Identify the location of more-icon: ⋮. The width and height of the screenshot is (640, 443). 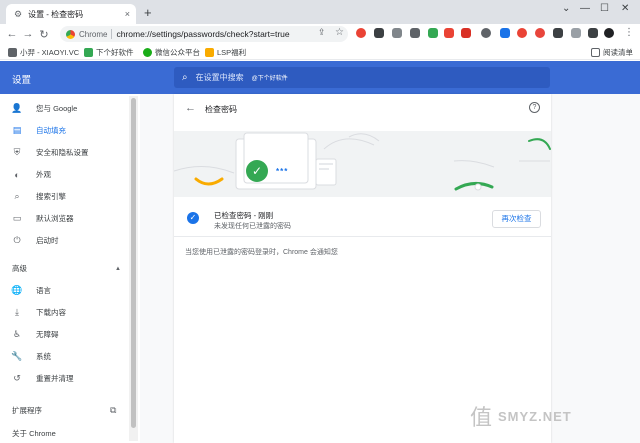
(629, 32).